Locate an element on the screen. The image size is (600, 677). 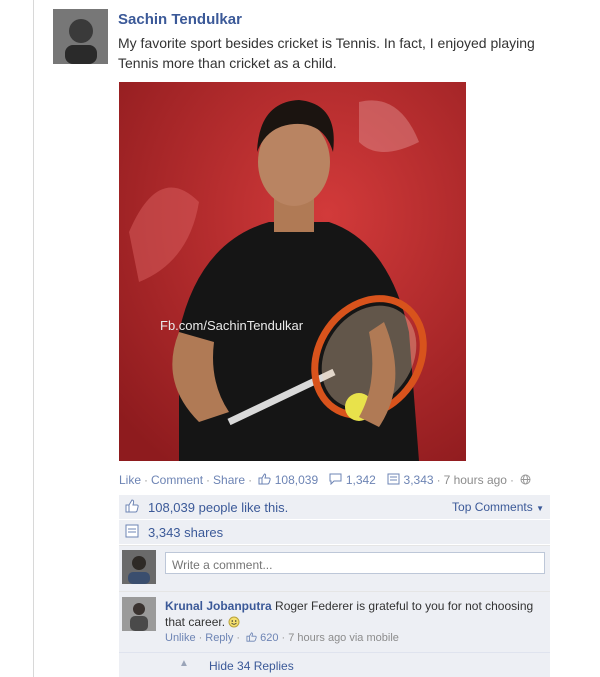
like-link: Like is located at coordinates (130, 480).